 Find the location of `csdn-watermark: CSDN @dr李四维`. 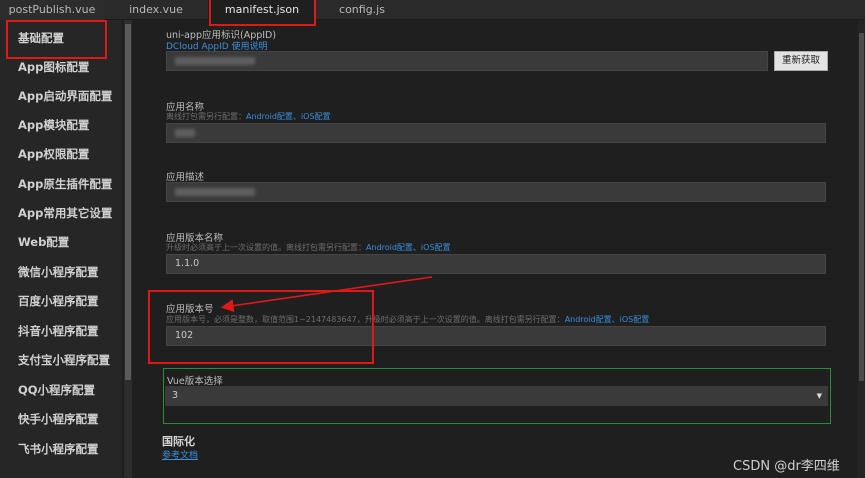

csdn-watermark: CSDN @dr李四维 is located at coordinates (786, 466).